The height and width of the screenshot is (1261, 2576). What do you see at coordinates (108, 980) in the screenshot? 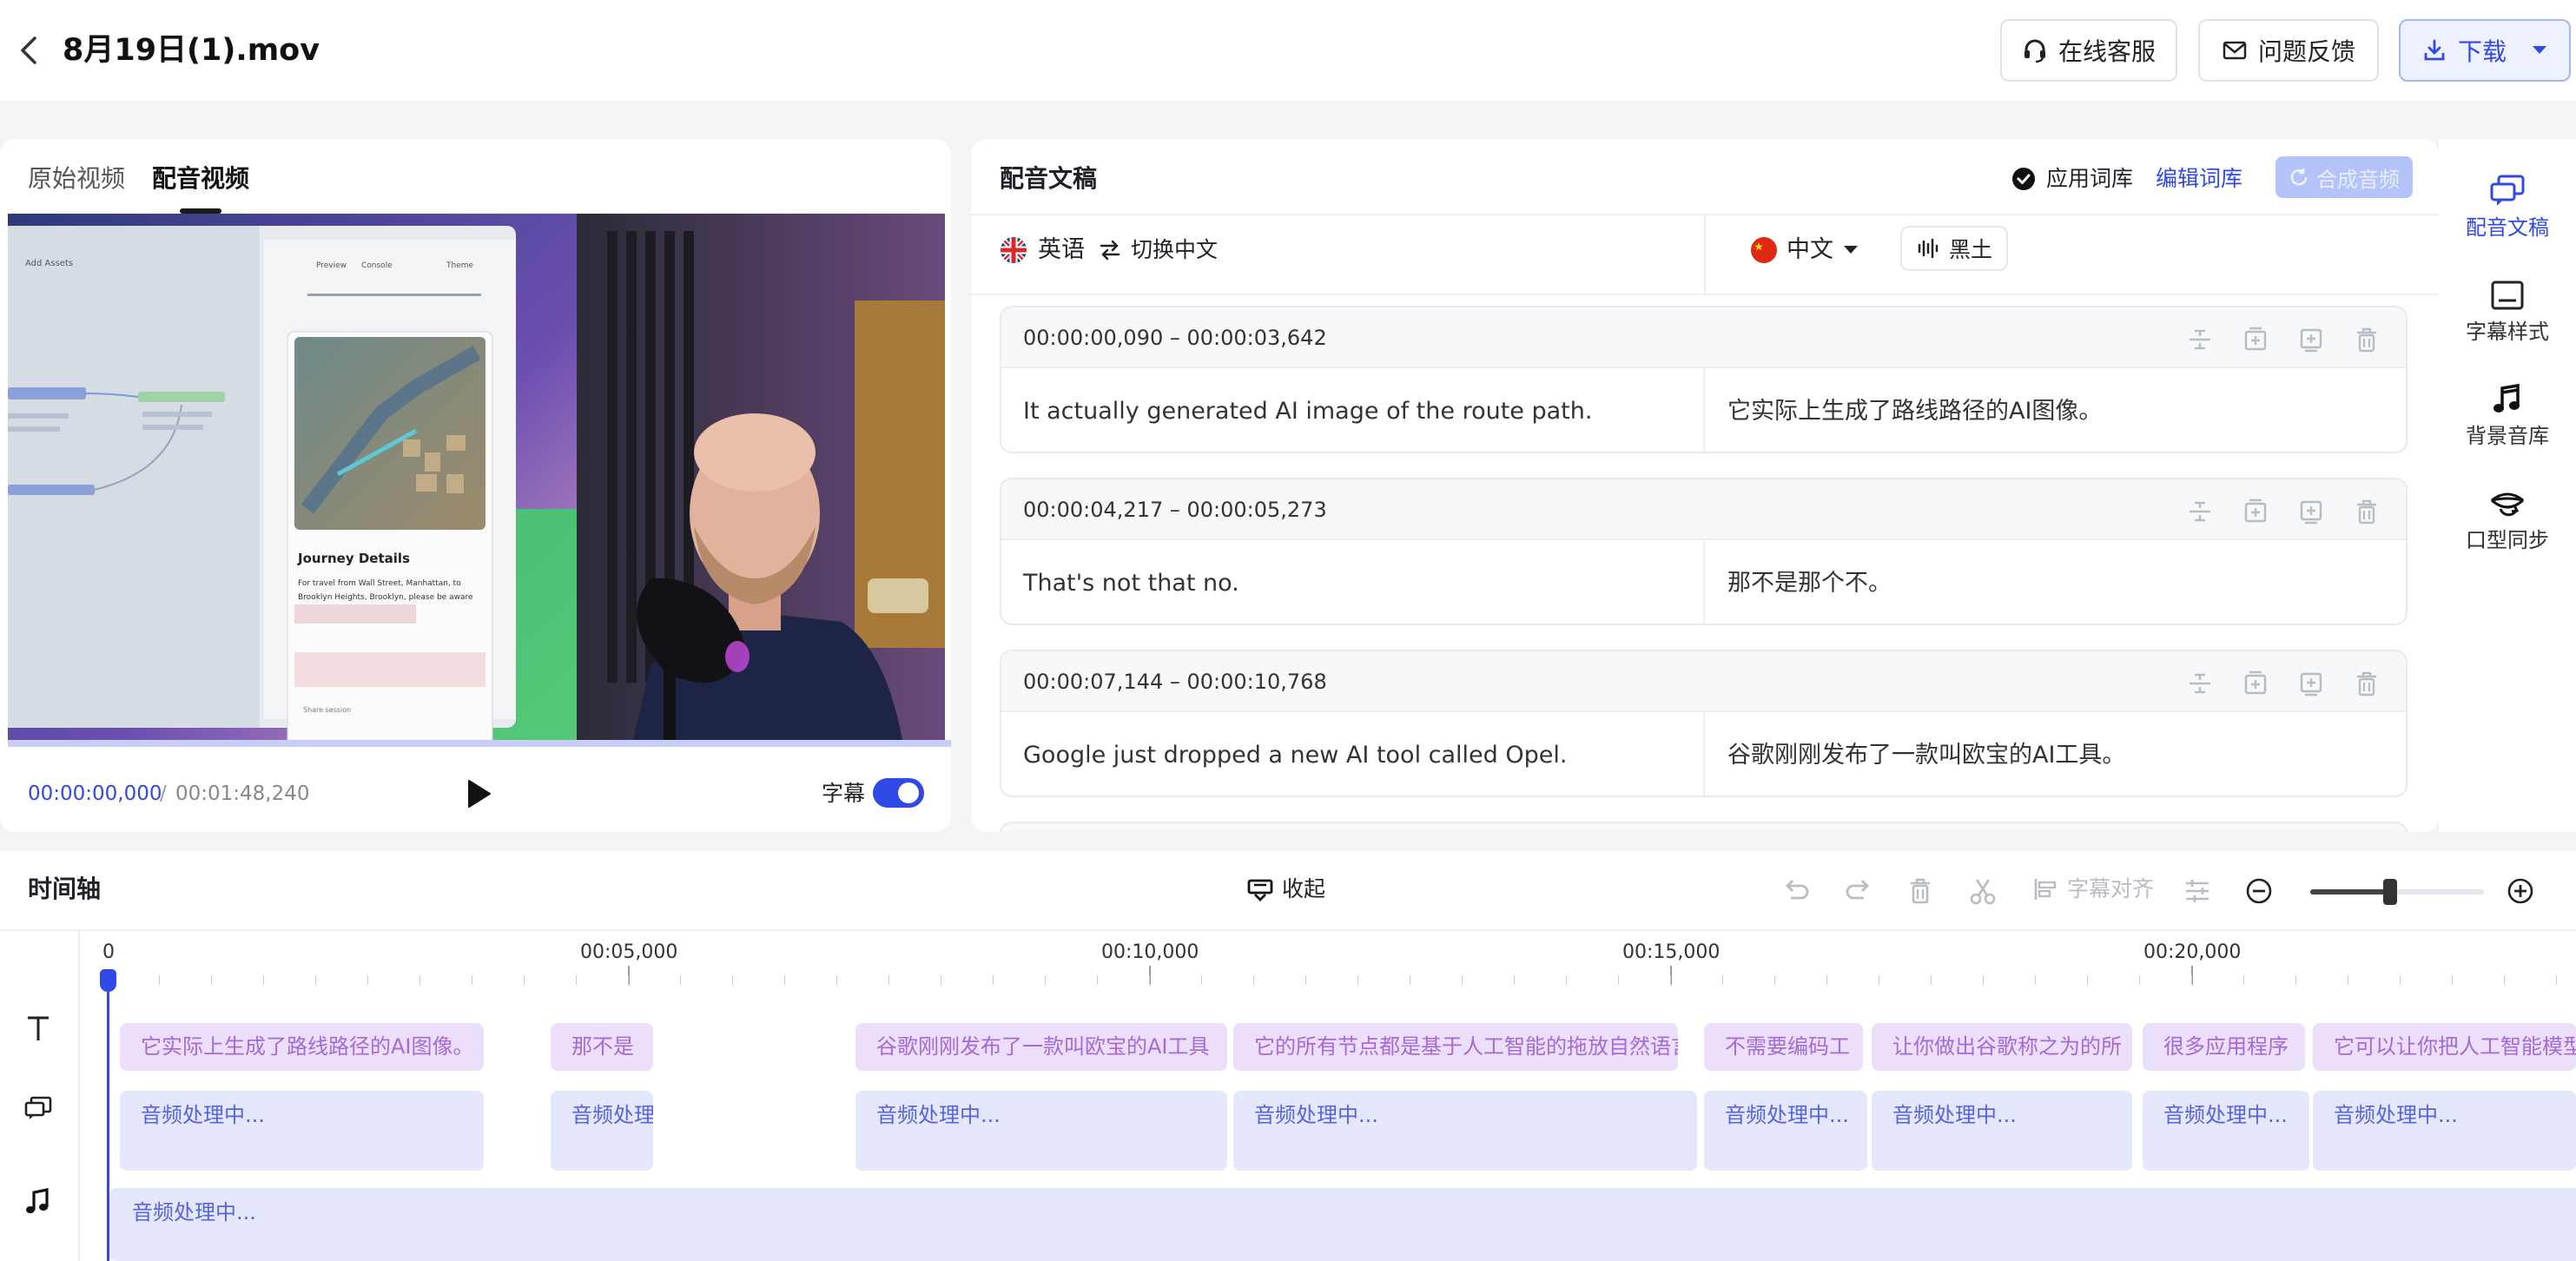
I see `playhead-handle` at bounding box center [108, 980].